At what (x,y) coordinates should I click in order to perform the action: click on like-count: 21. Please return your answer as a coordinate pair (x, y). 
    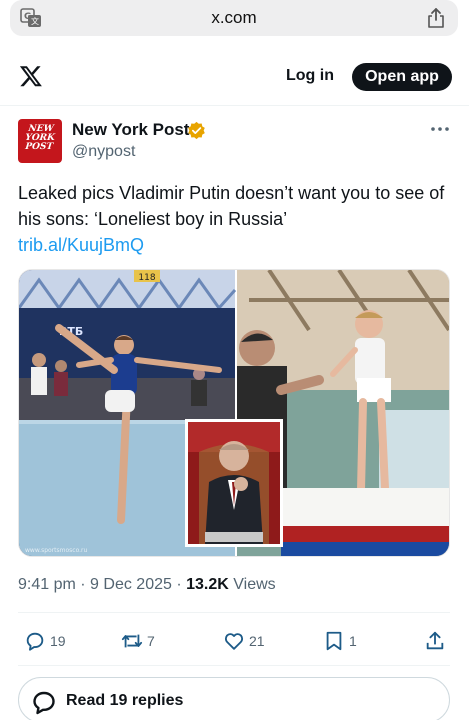
    Looking at the image, I should click on (257, 641).